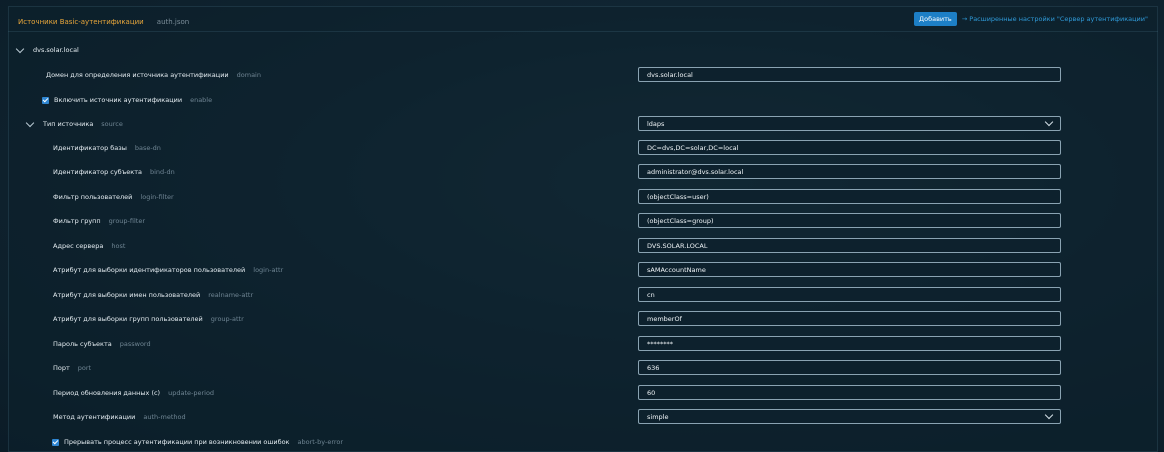 The height and width of the screenshot is (452, 1164). Describe the element at coordinates (693, 147) in the screenshot. I see `field-value: DC=dvs,DC=solar,DC=local` at that location.